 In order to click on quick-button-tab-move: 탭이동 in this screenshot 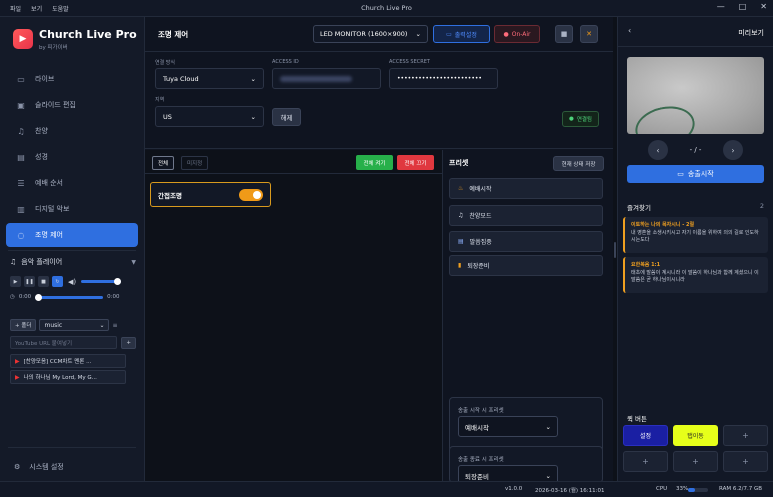, I will do `click(695, 435)`.